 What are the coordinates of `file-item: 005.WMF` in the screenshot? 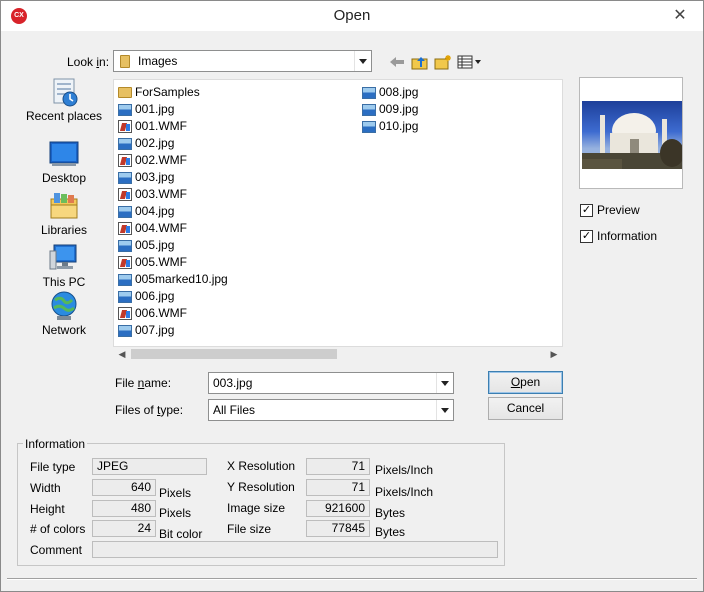 It's located at (152, 262).